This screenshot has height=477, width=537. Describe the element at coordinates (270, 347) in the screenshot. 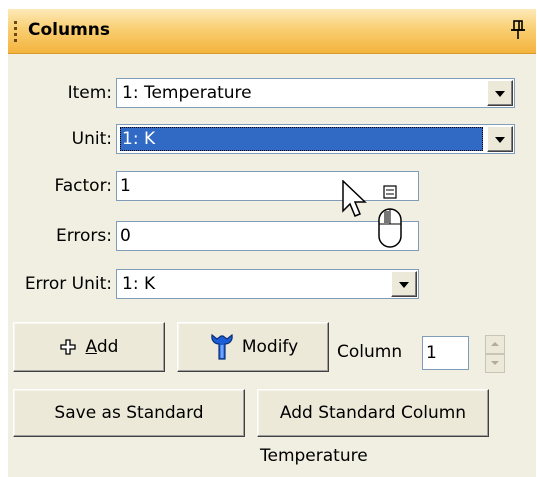

I see `modify-button-label: Modify` at that location.